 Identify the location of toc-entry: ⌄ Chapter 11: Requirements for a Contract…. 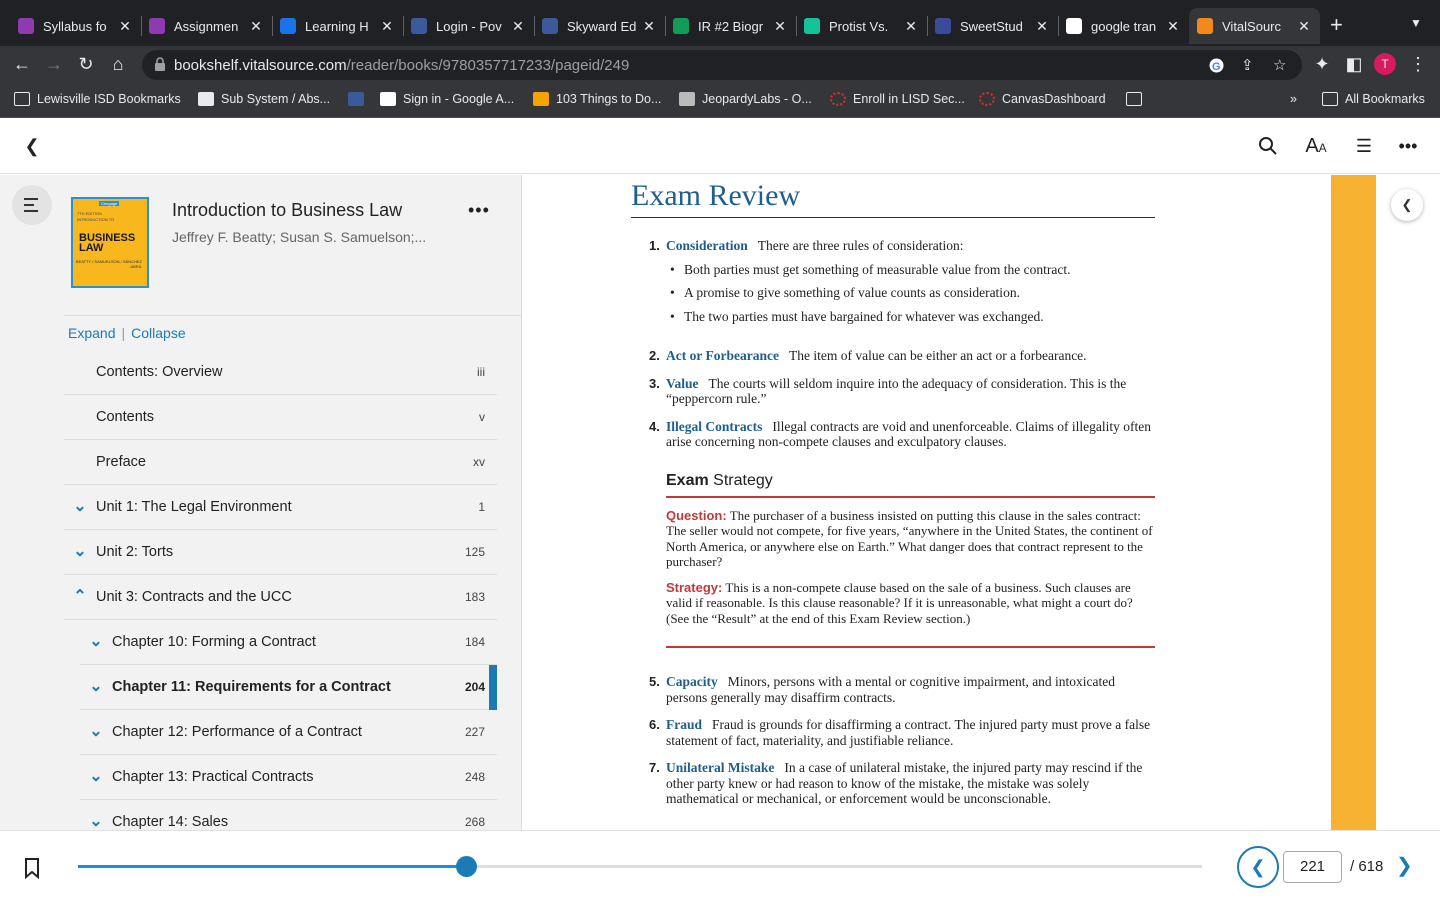
(288, 687).